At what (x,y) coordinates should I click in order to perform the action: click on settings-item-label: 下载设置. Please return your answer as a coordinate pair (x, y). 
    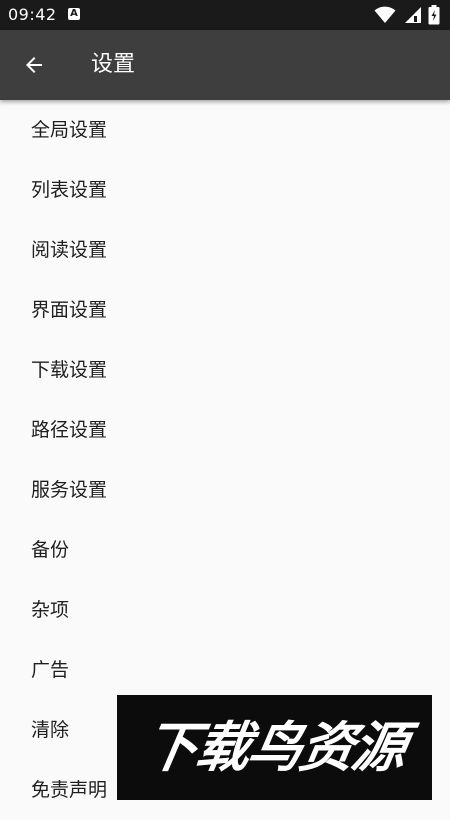
    Looking at the image, I should click on (69, 370).